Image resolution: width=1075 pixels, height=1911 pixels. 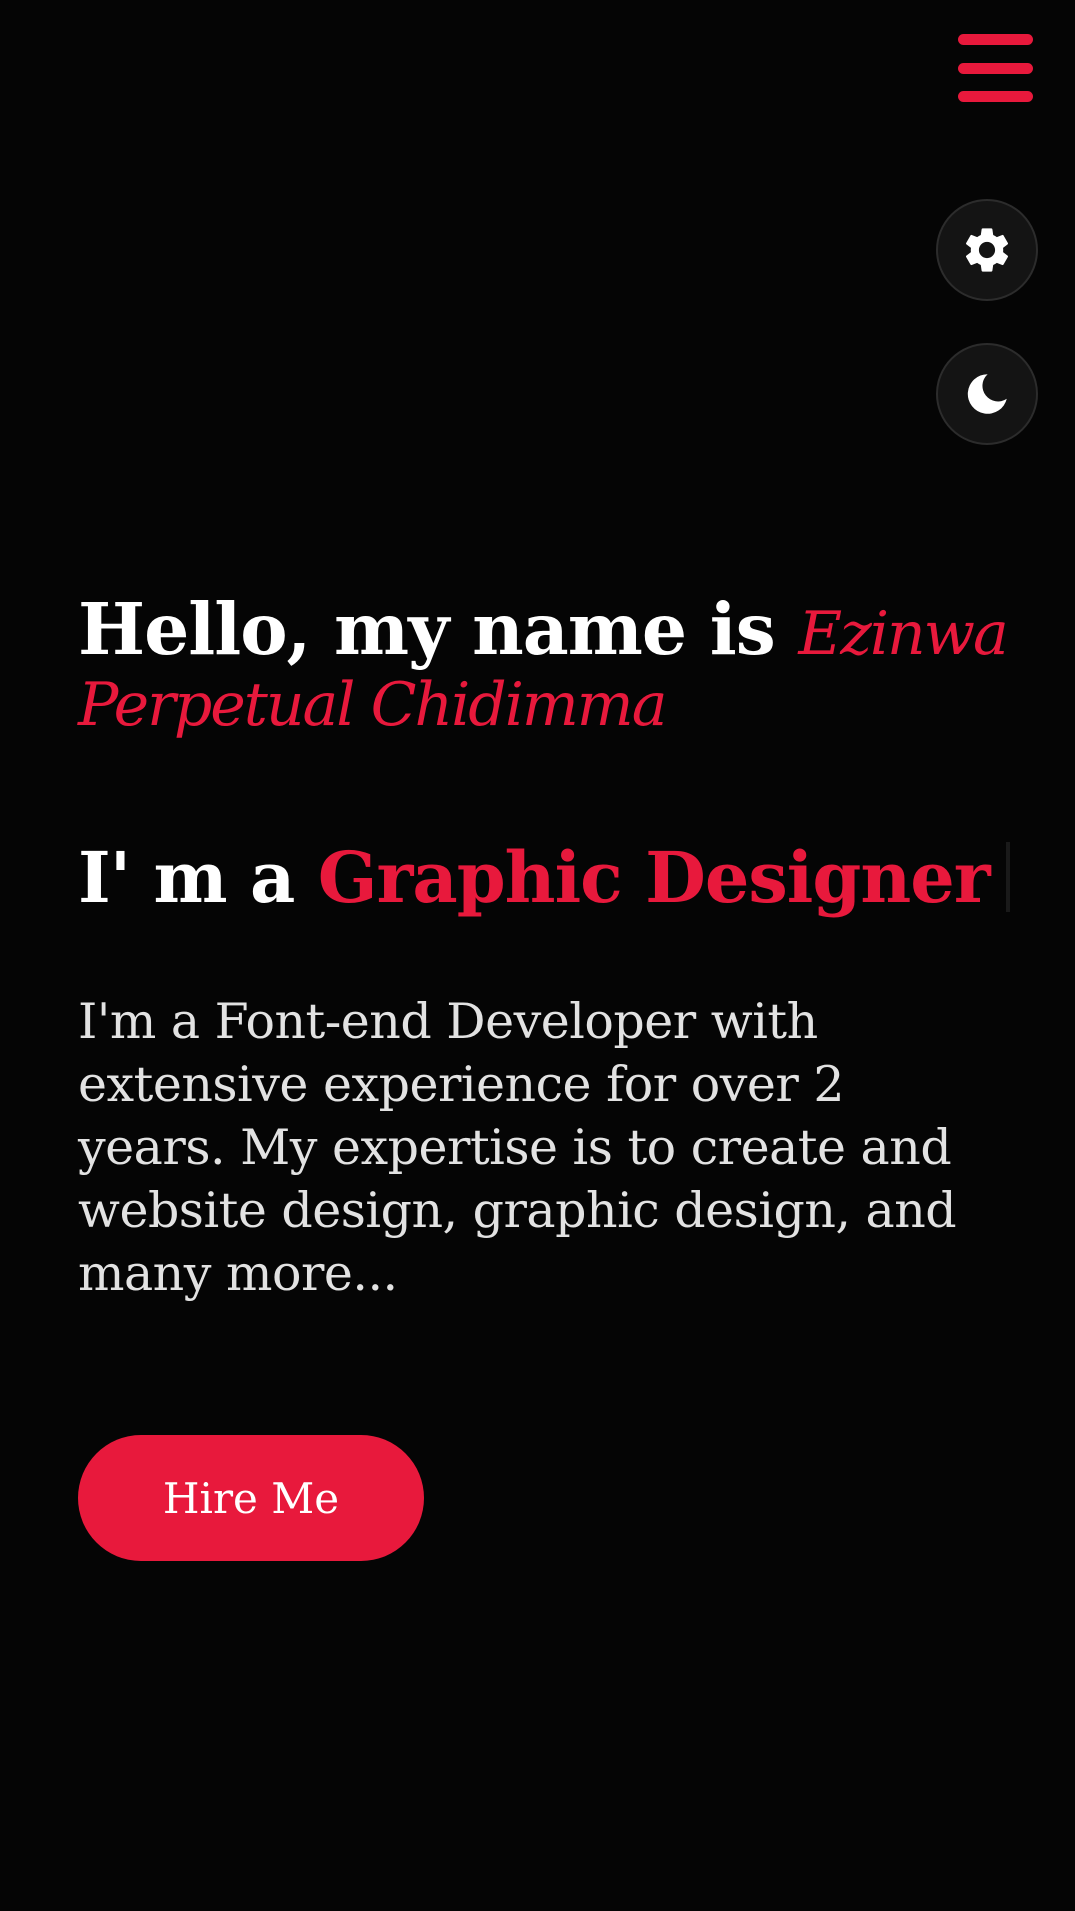 What do you see at coordinates (427, 629) in the screenshot?
I see `greeting-text: Hello, my name is` at bounding box center [427, 629].